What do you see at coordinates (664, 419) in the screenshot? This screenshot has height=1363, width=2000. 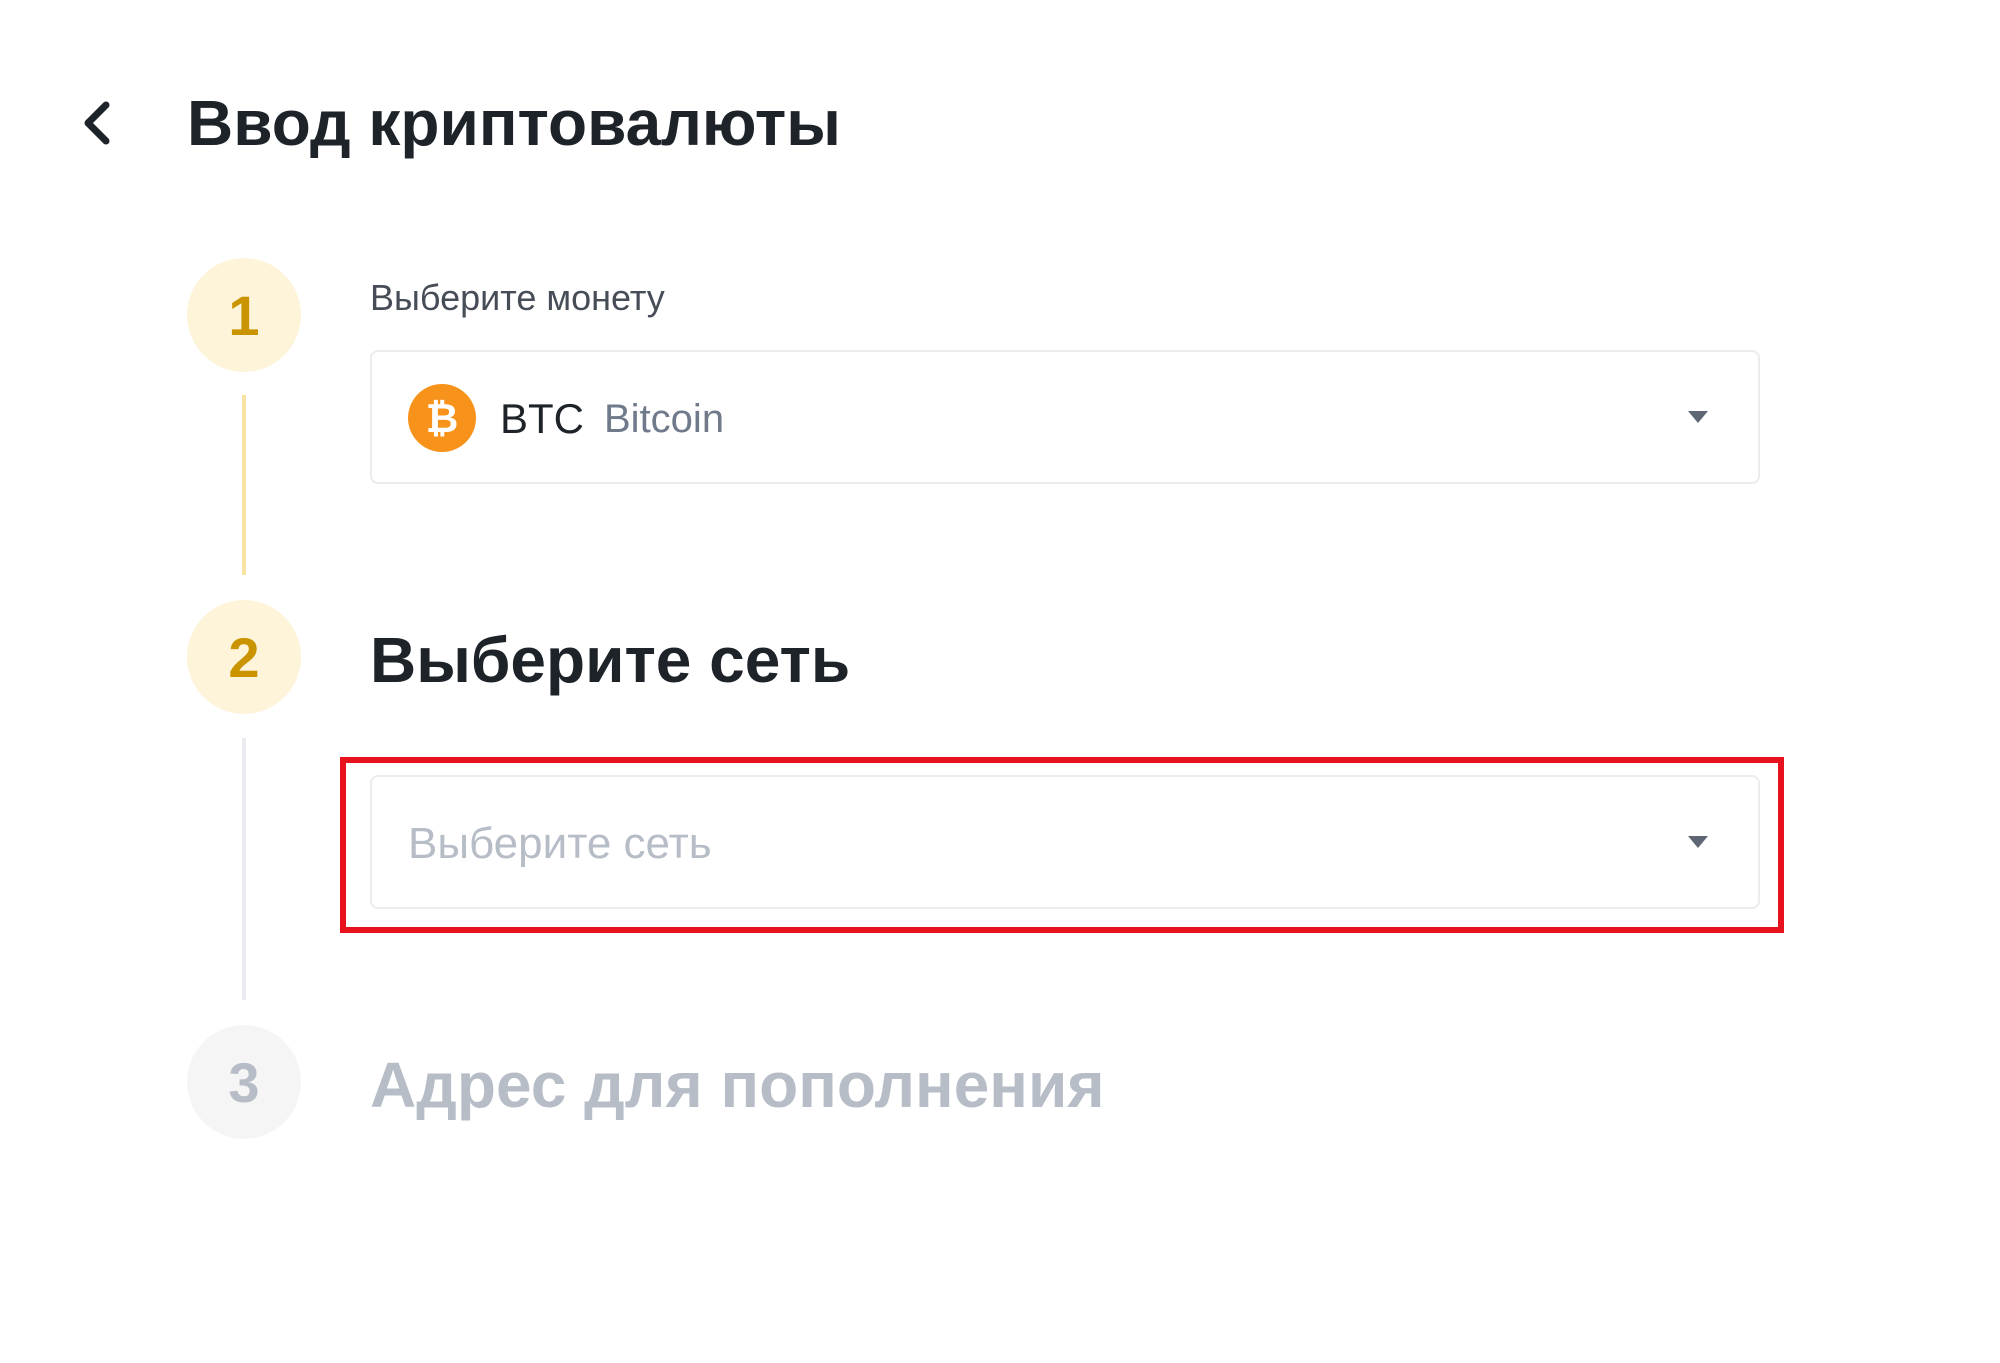 I see `coin-name: Bitcoin` at bounding box center [664, 419].